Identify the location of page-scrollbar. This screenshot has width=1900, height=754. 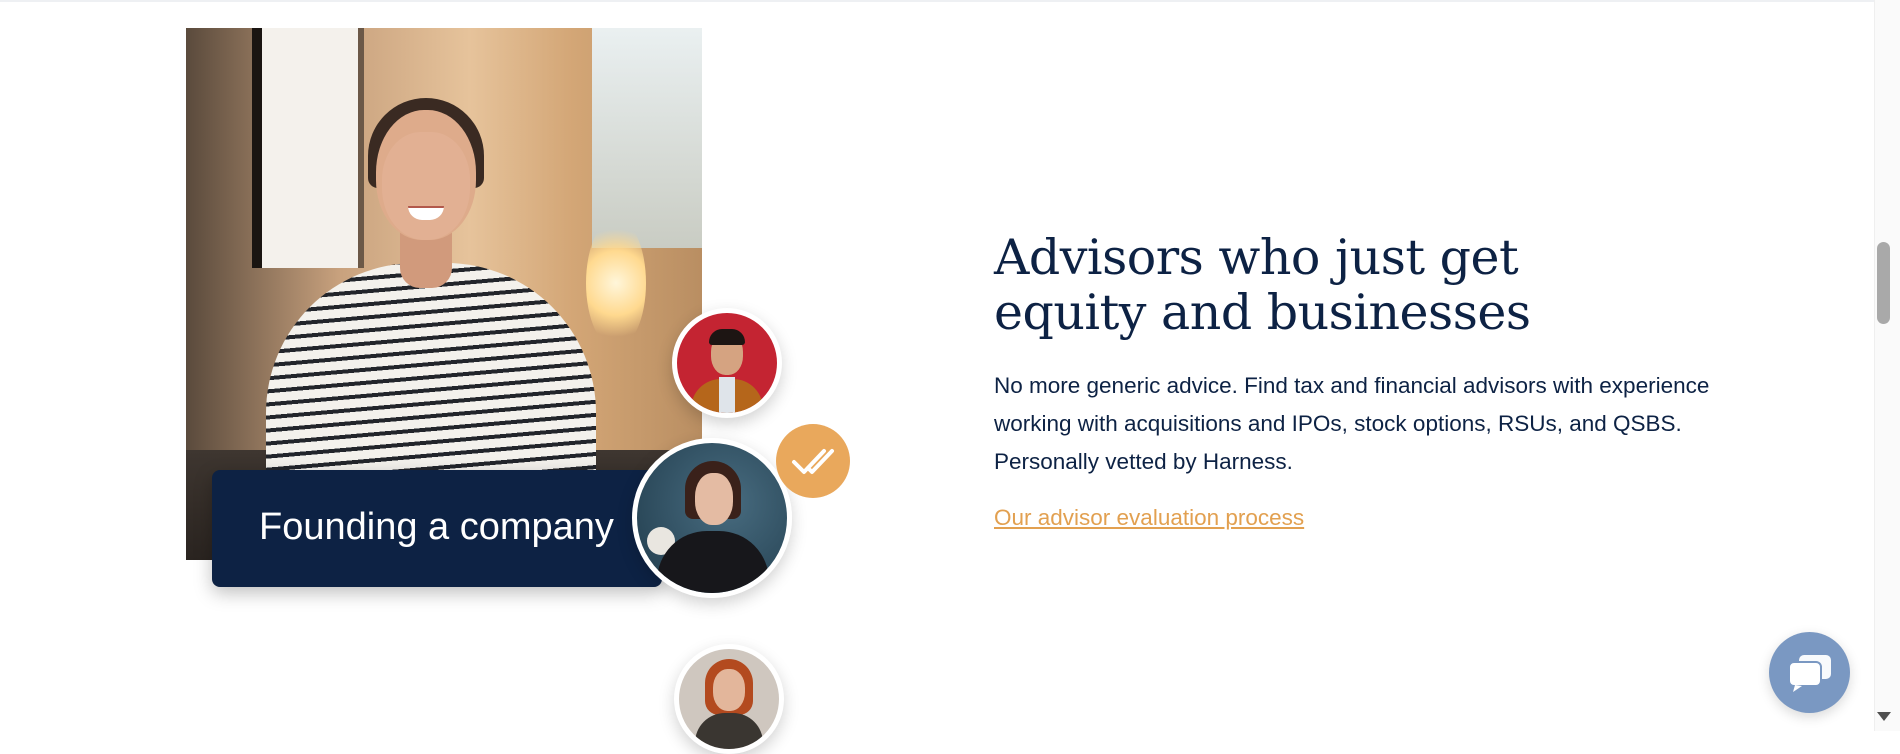
(1887, 365).